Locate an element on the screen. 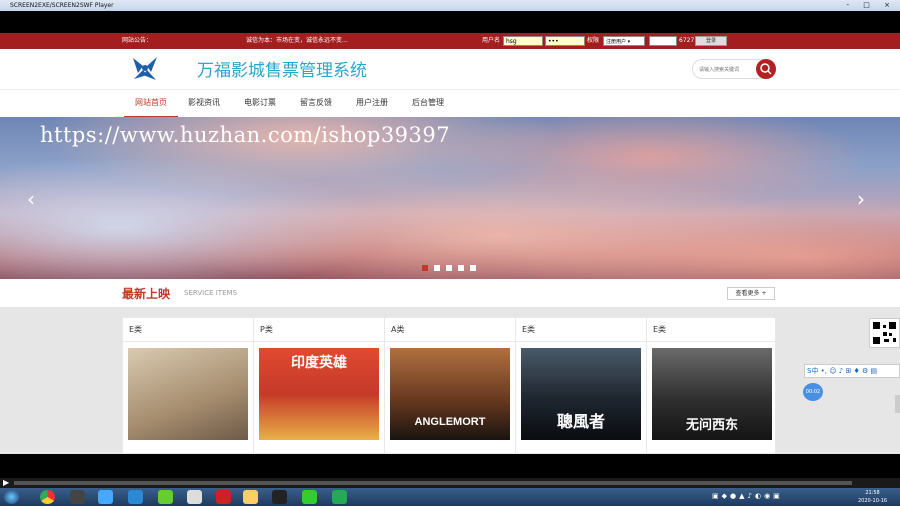 Image resolution: width=900 pixels, height=506 pixels. movie-card: E类 无问西东 is located at coordinates (712, 386).